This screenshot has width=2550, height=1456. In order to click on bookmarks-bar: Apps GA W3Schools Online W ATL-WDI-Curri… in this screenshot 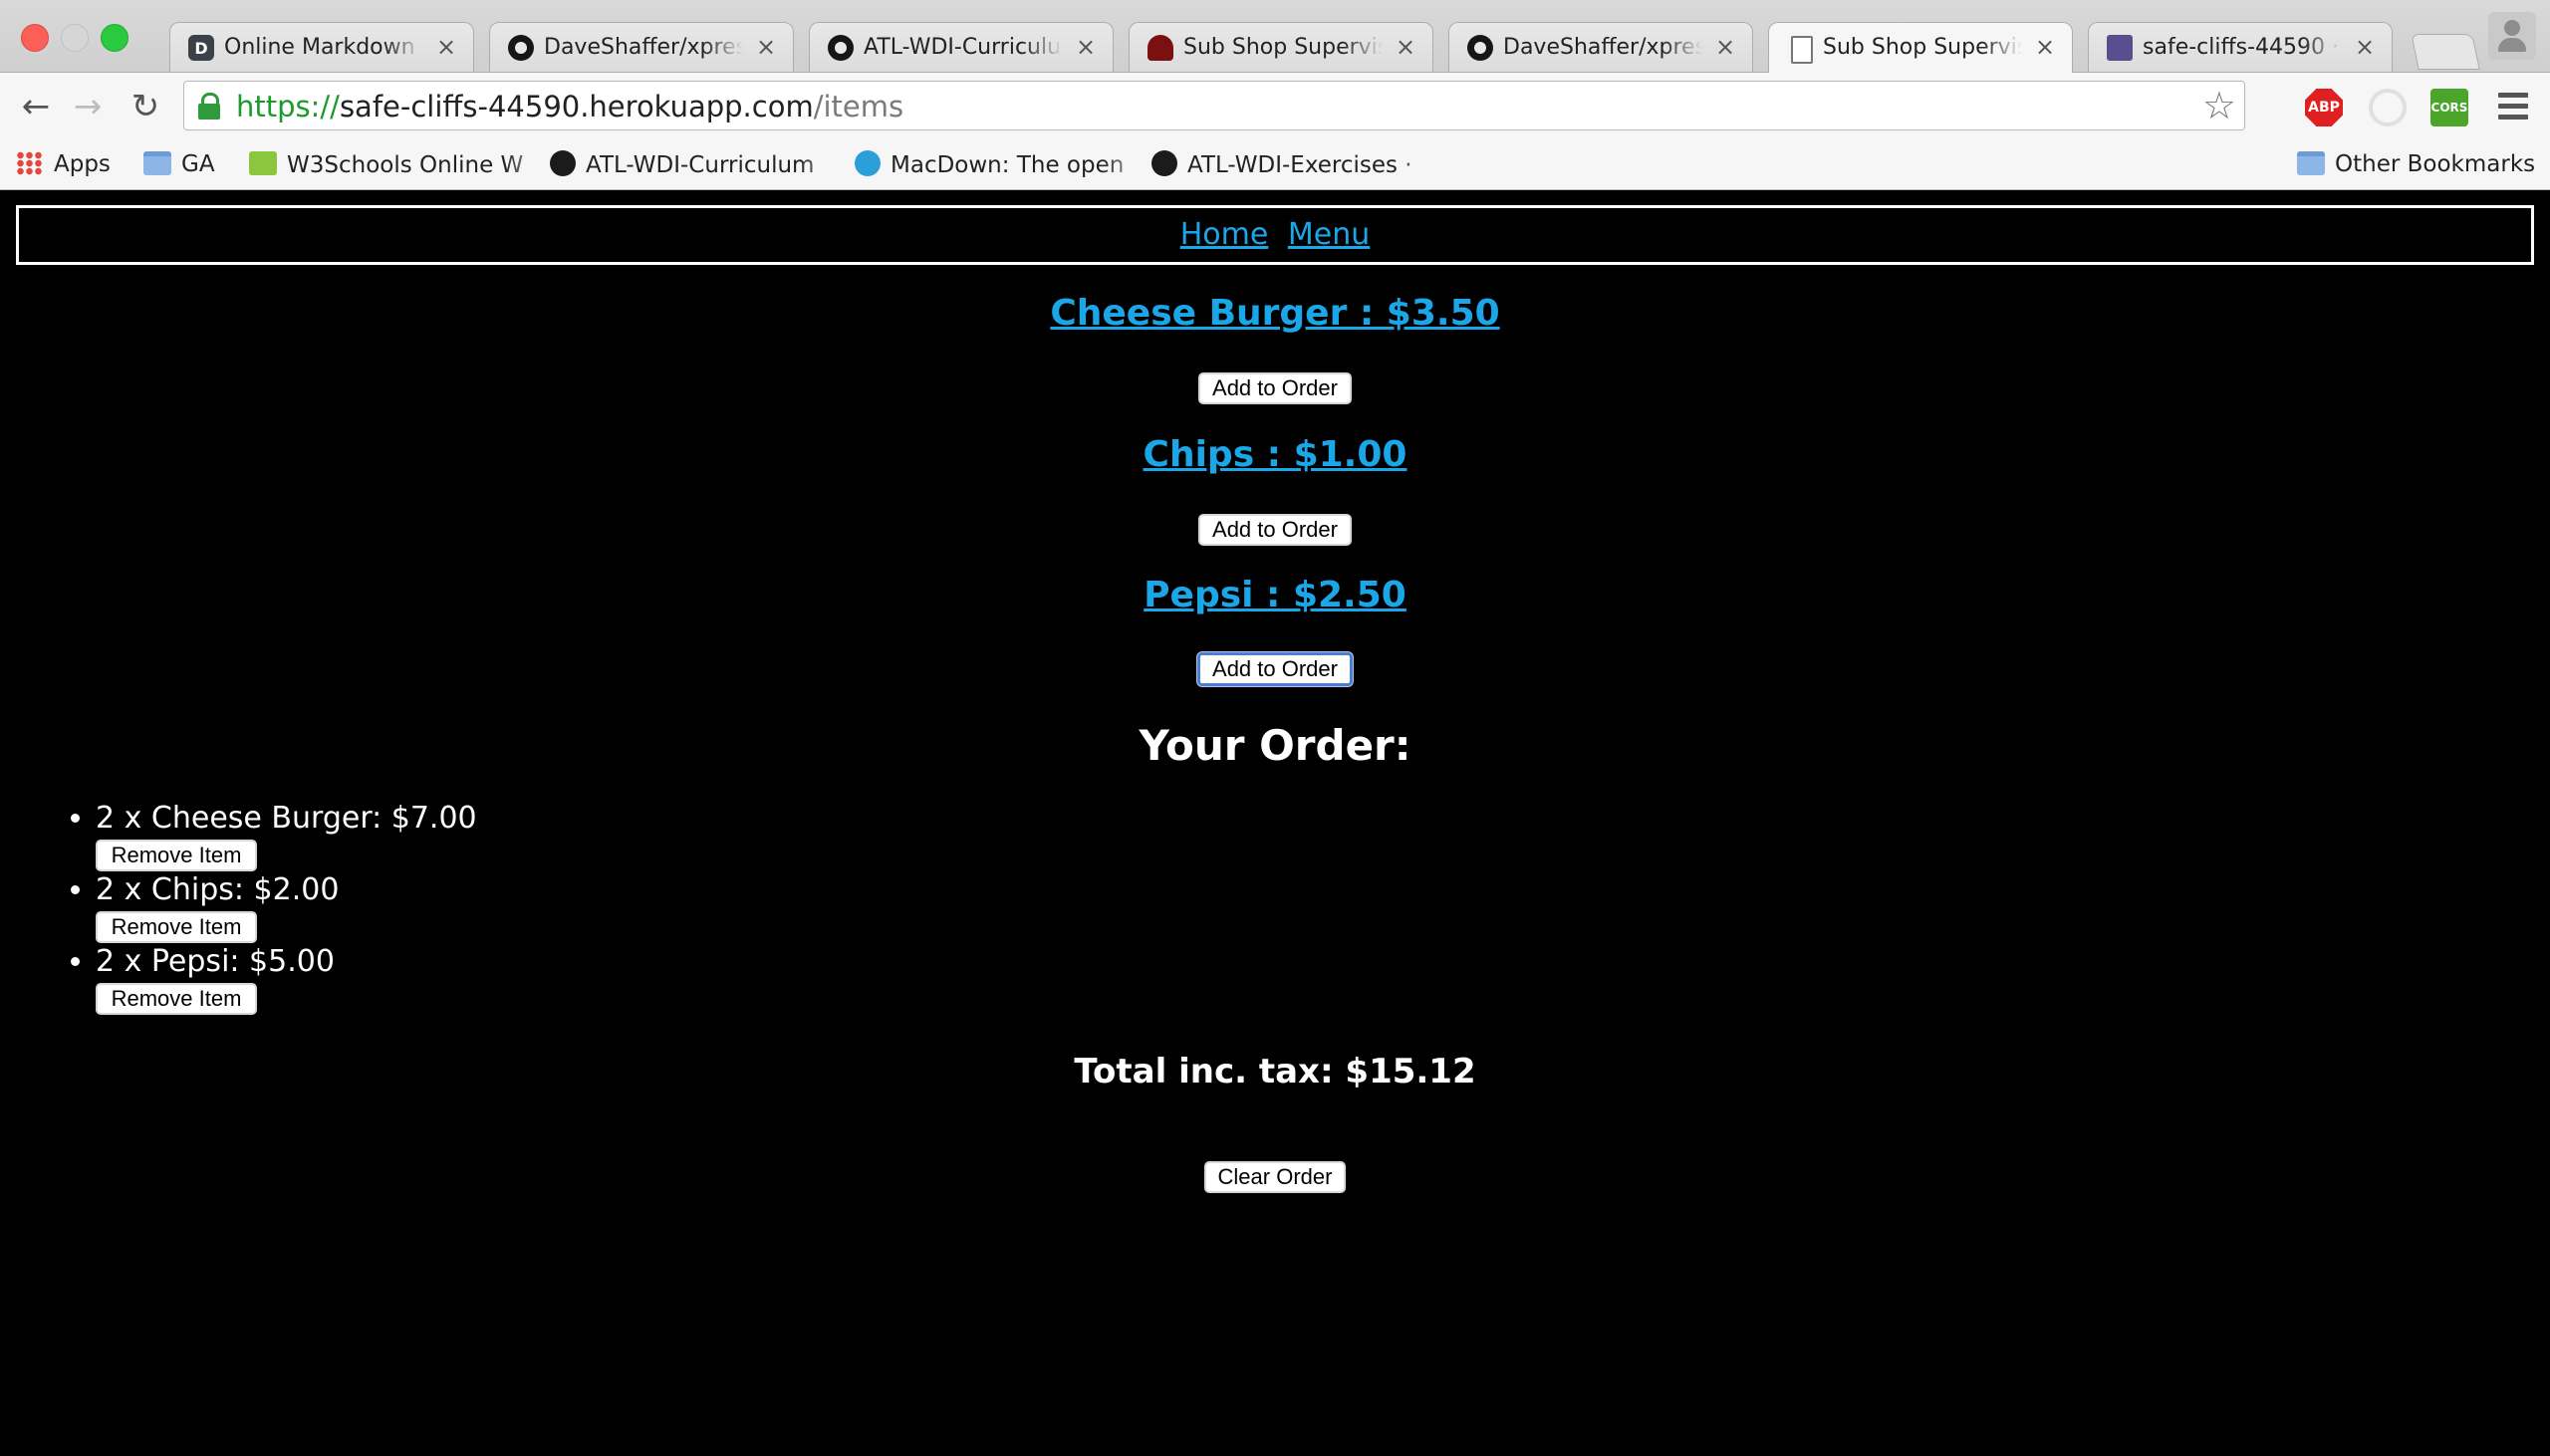, I will do `click(1275, 164)`.